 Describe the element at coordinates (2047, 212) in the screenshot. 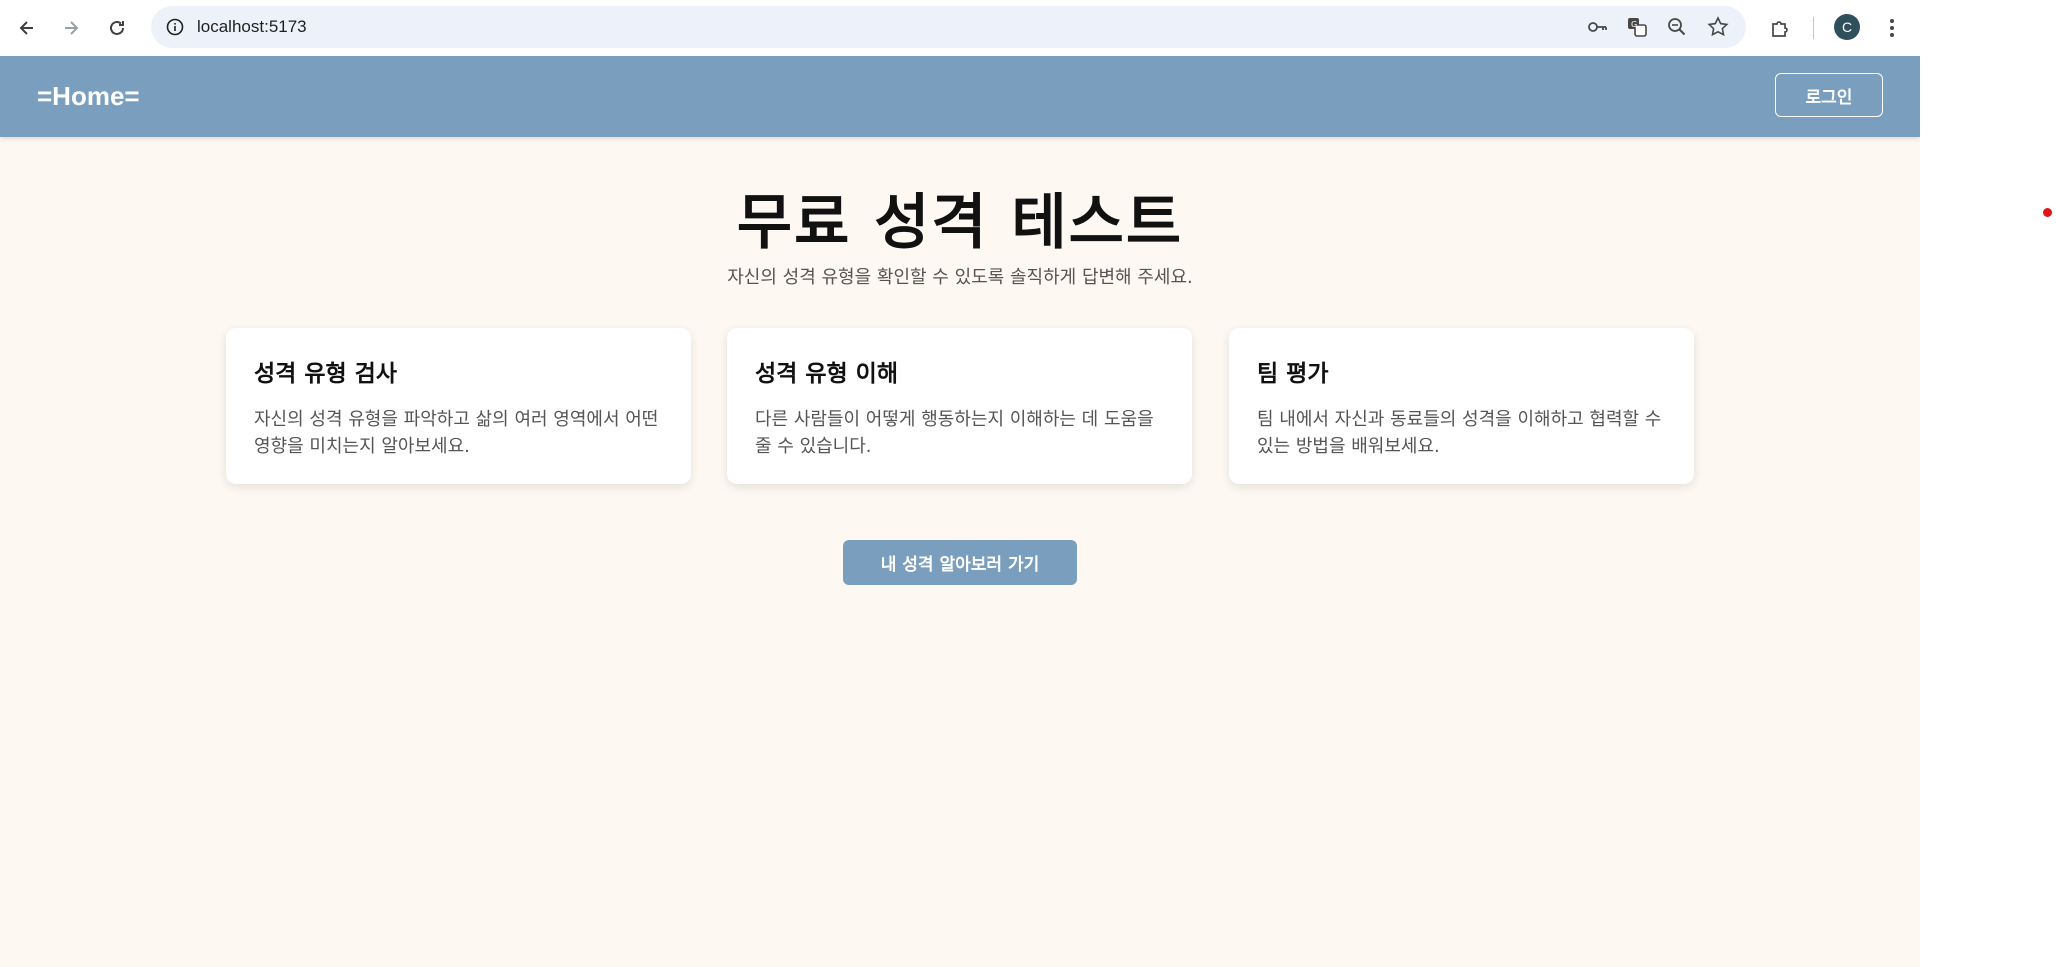

I see `red-dot-indicator` at that location.